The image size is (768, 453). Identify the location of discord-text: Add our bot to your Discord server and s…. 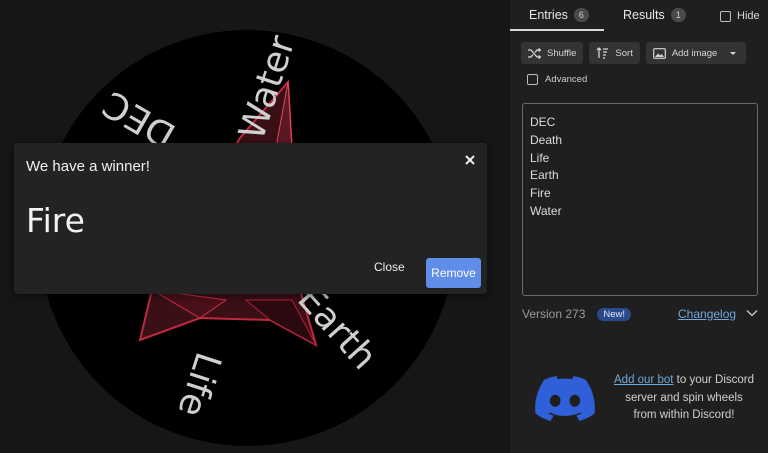
(684, 398).